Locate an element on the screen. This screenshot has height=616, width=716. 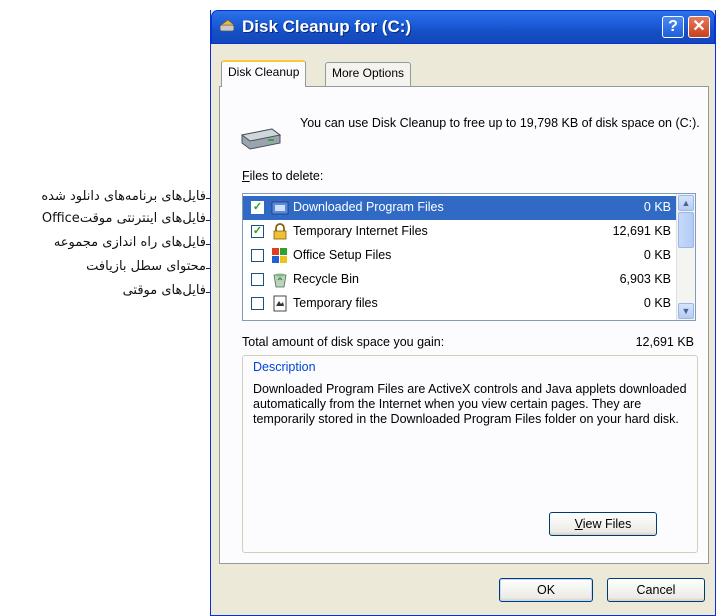
ok-button: OK is located at coordinates (546, 590).